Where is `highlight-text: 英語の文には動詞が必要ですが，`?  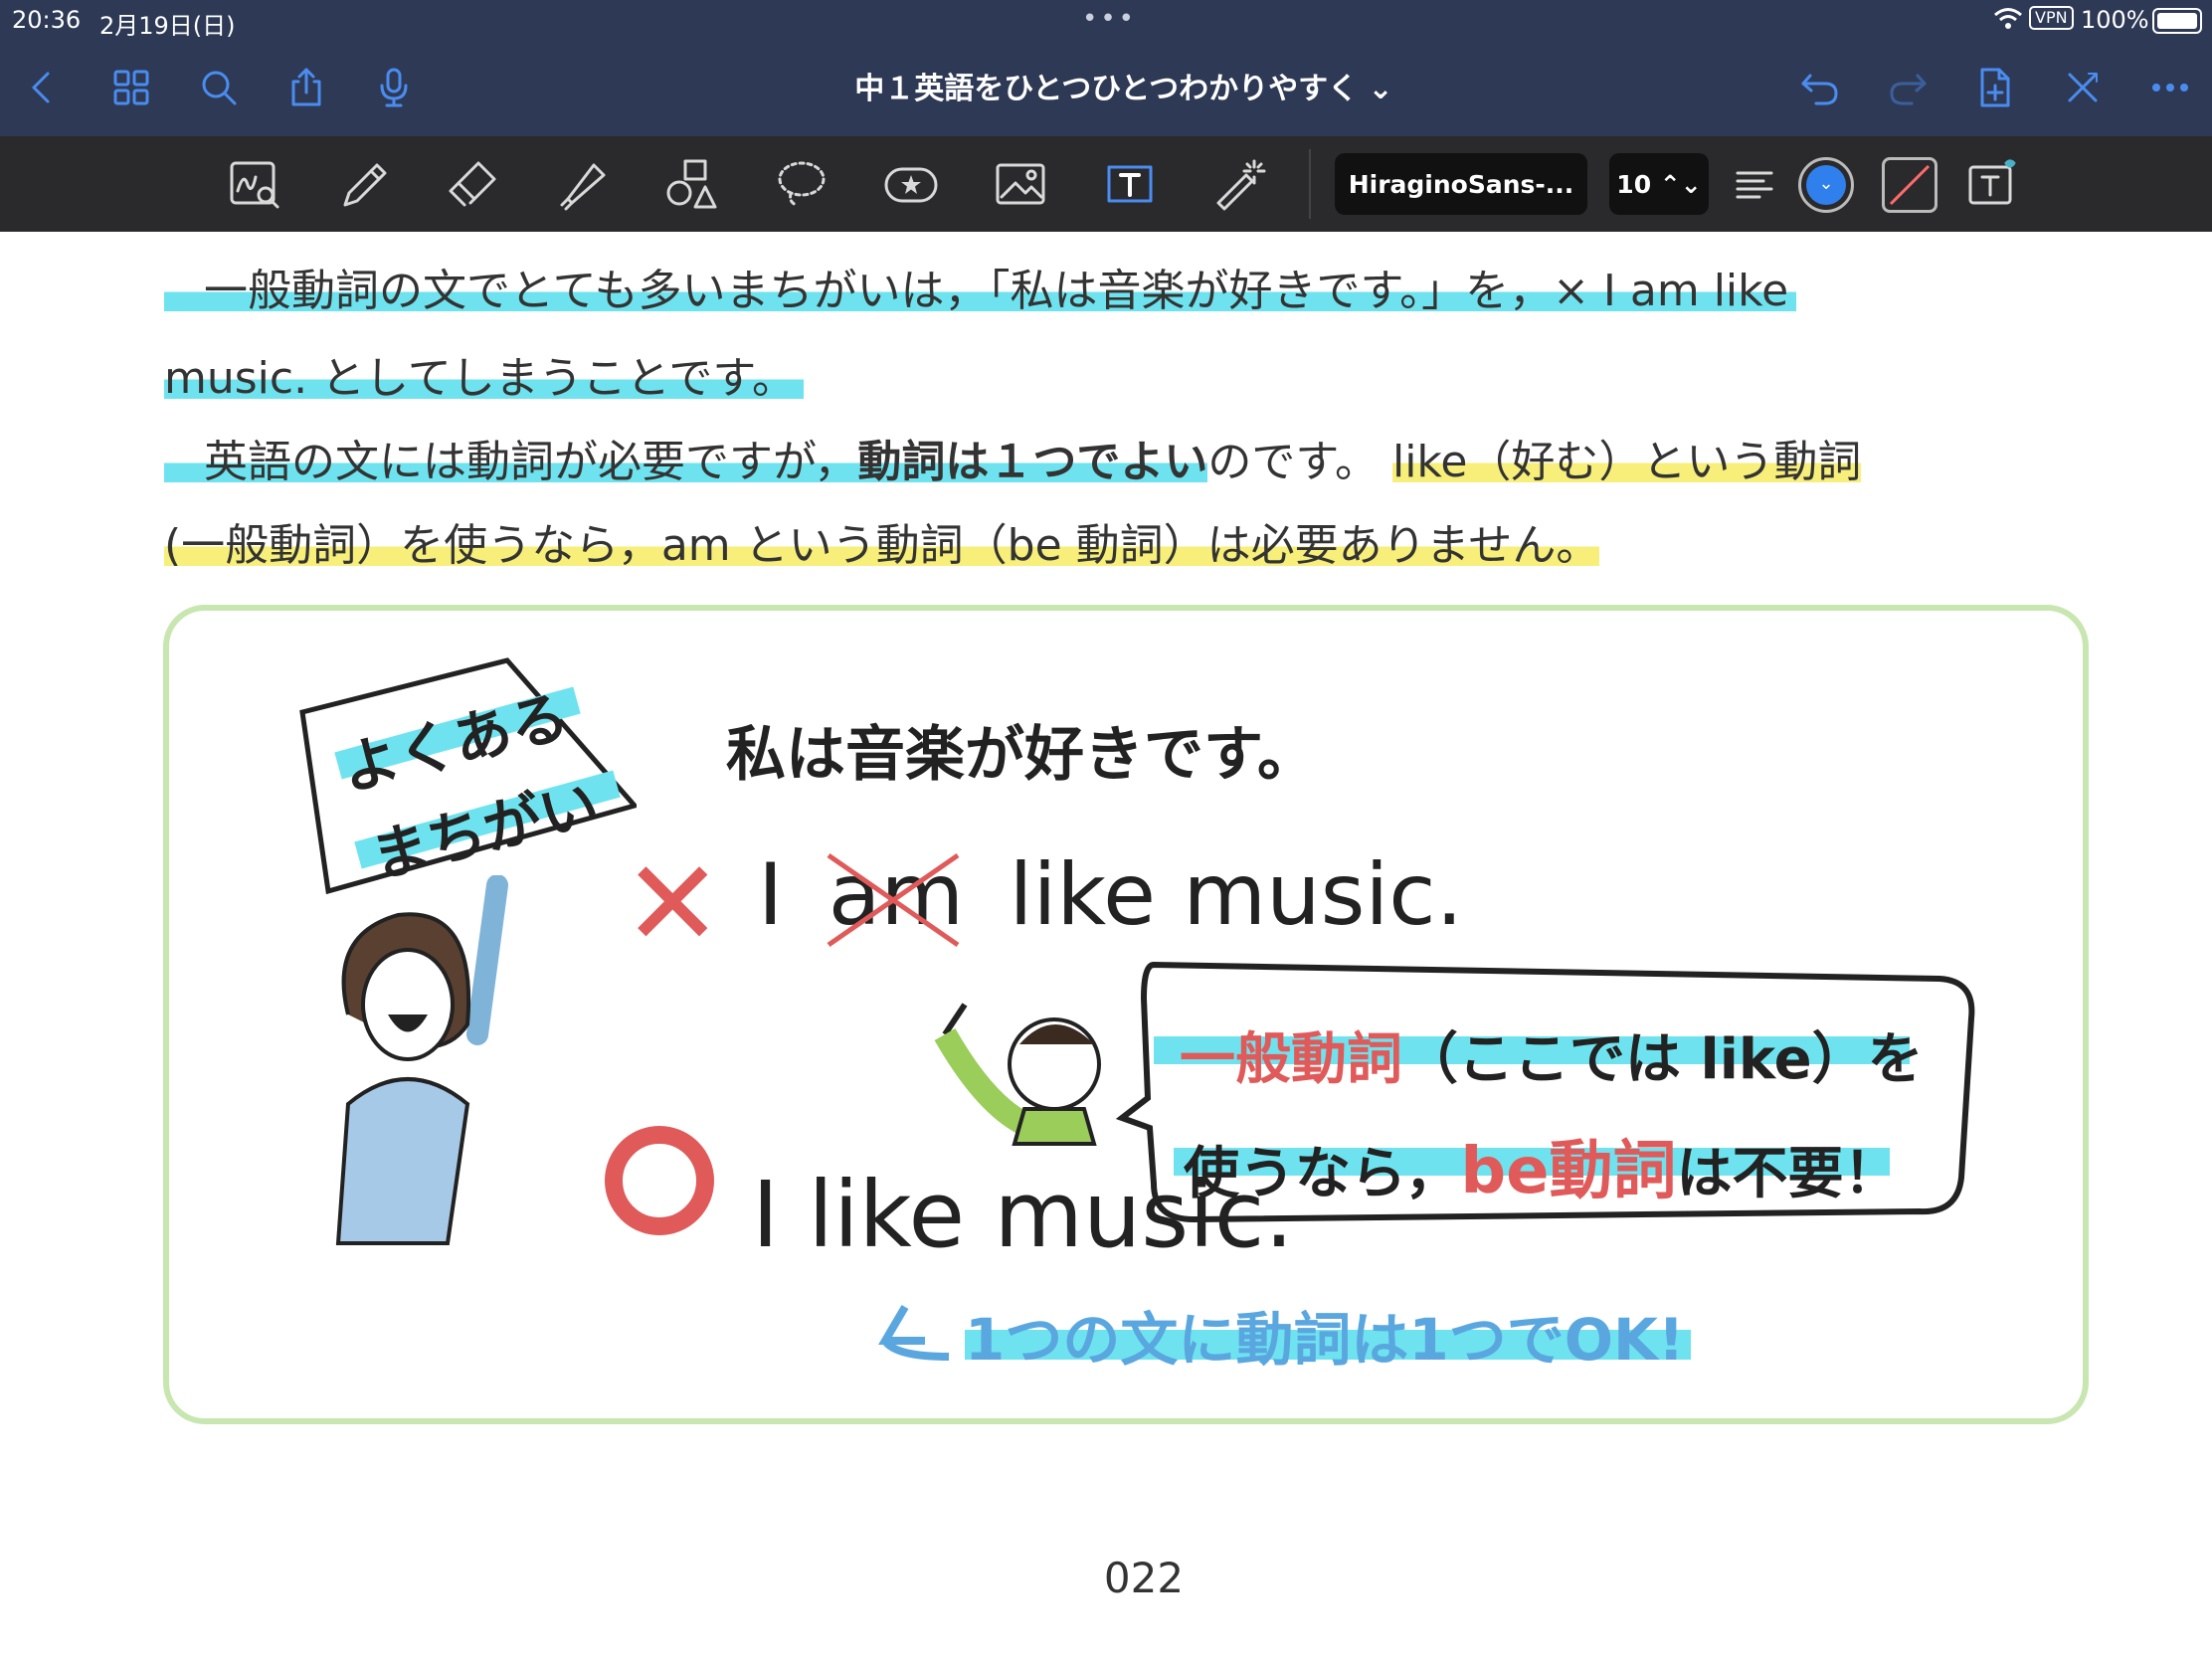 highlight-text: 英語の文には動詞が必要ですが， is located at coordinates (511, 462).